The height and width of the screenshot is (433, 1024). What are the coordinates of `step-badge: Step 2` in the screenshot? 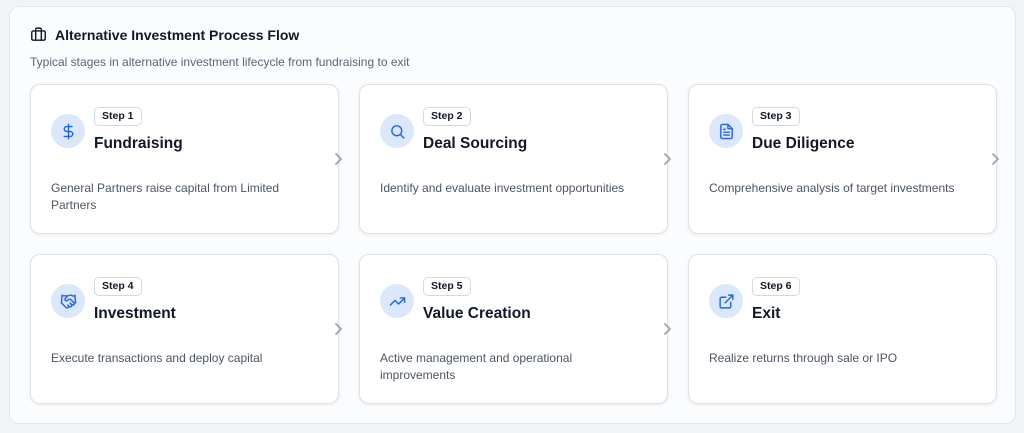 It's located at (447, 116).